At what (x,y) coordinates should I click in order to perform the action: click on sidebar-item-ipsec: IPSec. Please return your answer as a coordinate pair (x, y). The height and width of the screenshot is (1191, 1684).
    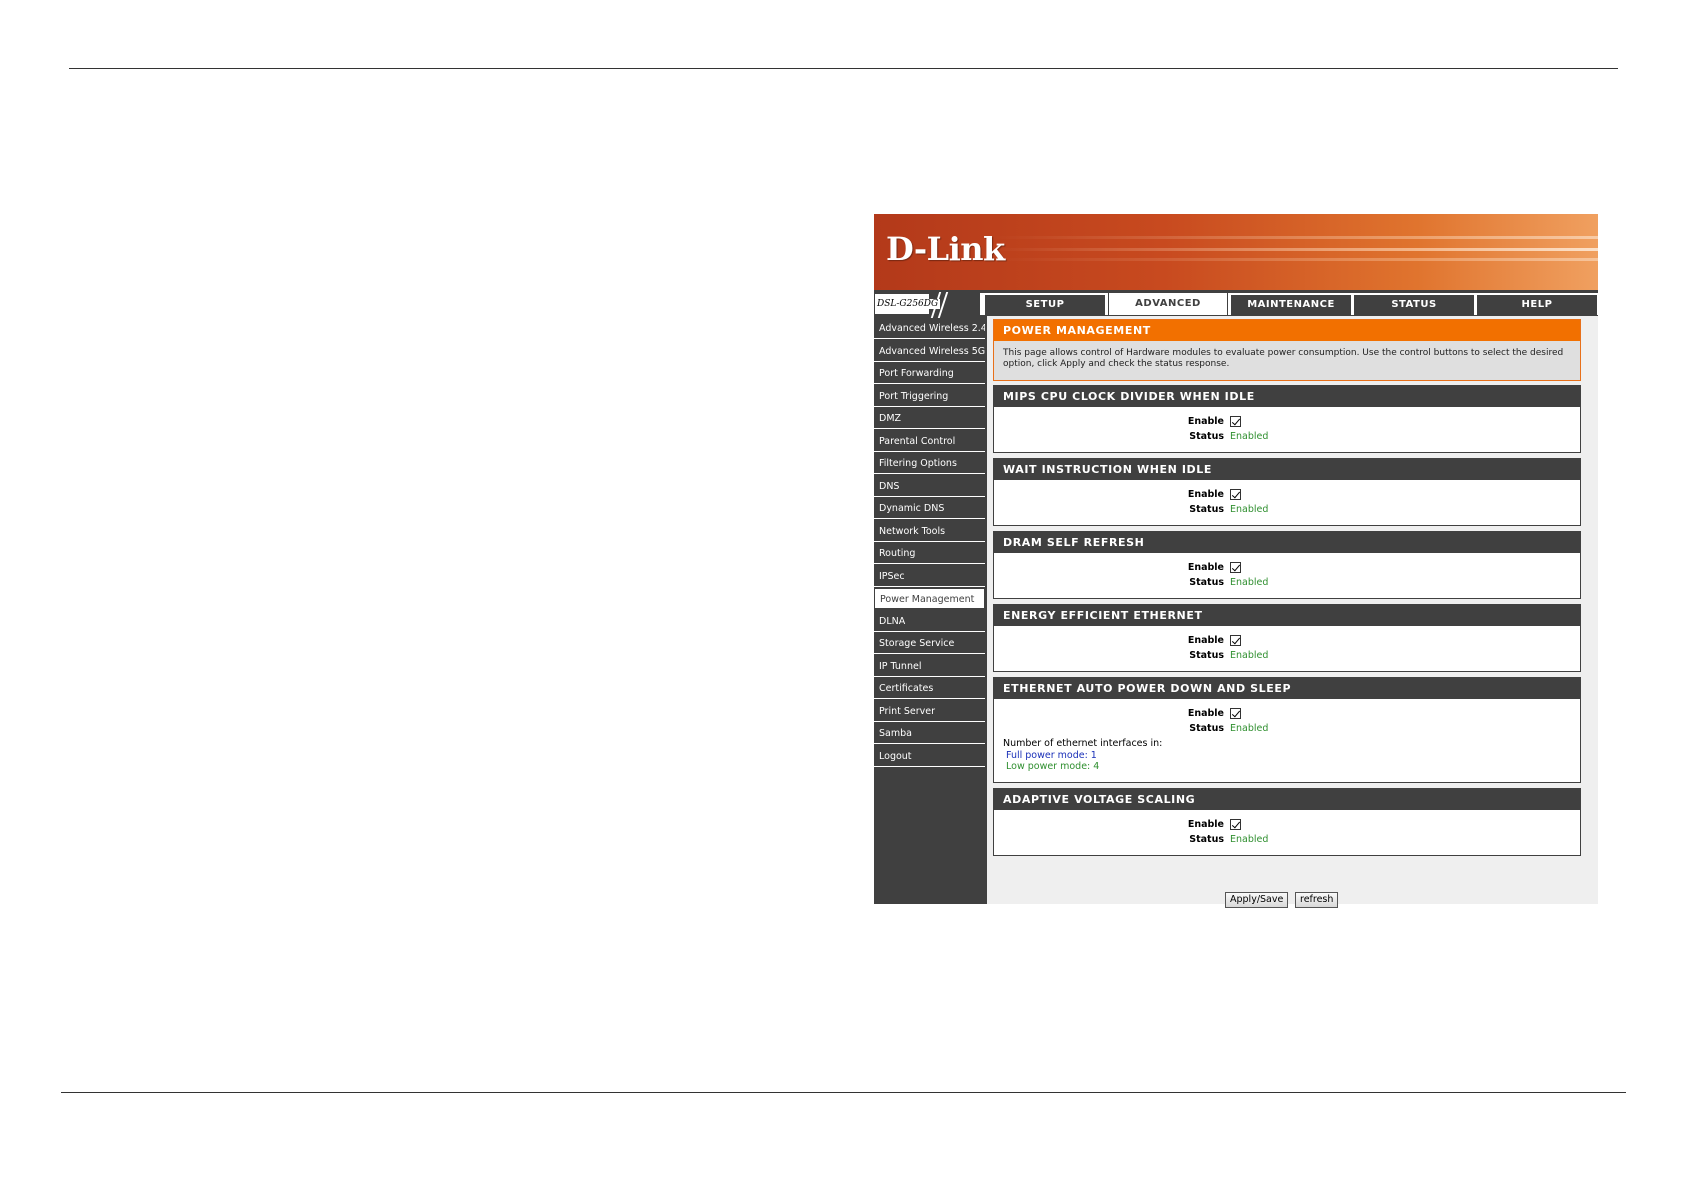
    Looking at the image, I should click on (929, 576).